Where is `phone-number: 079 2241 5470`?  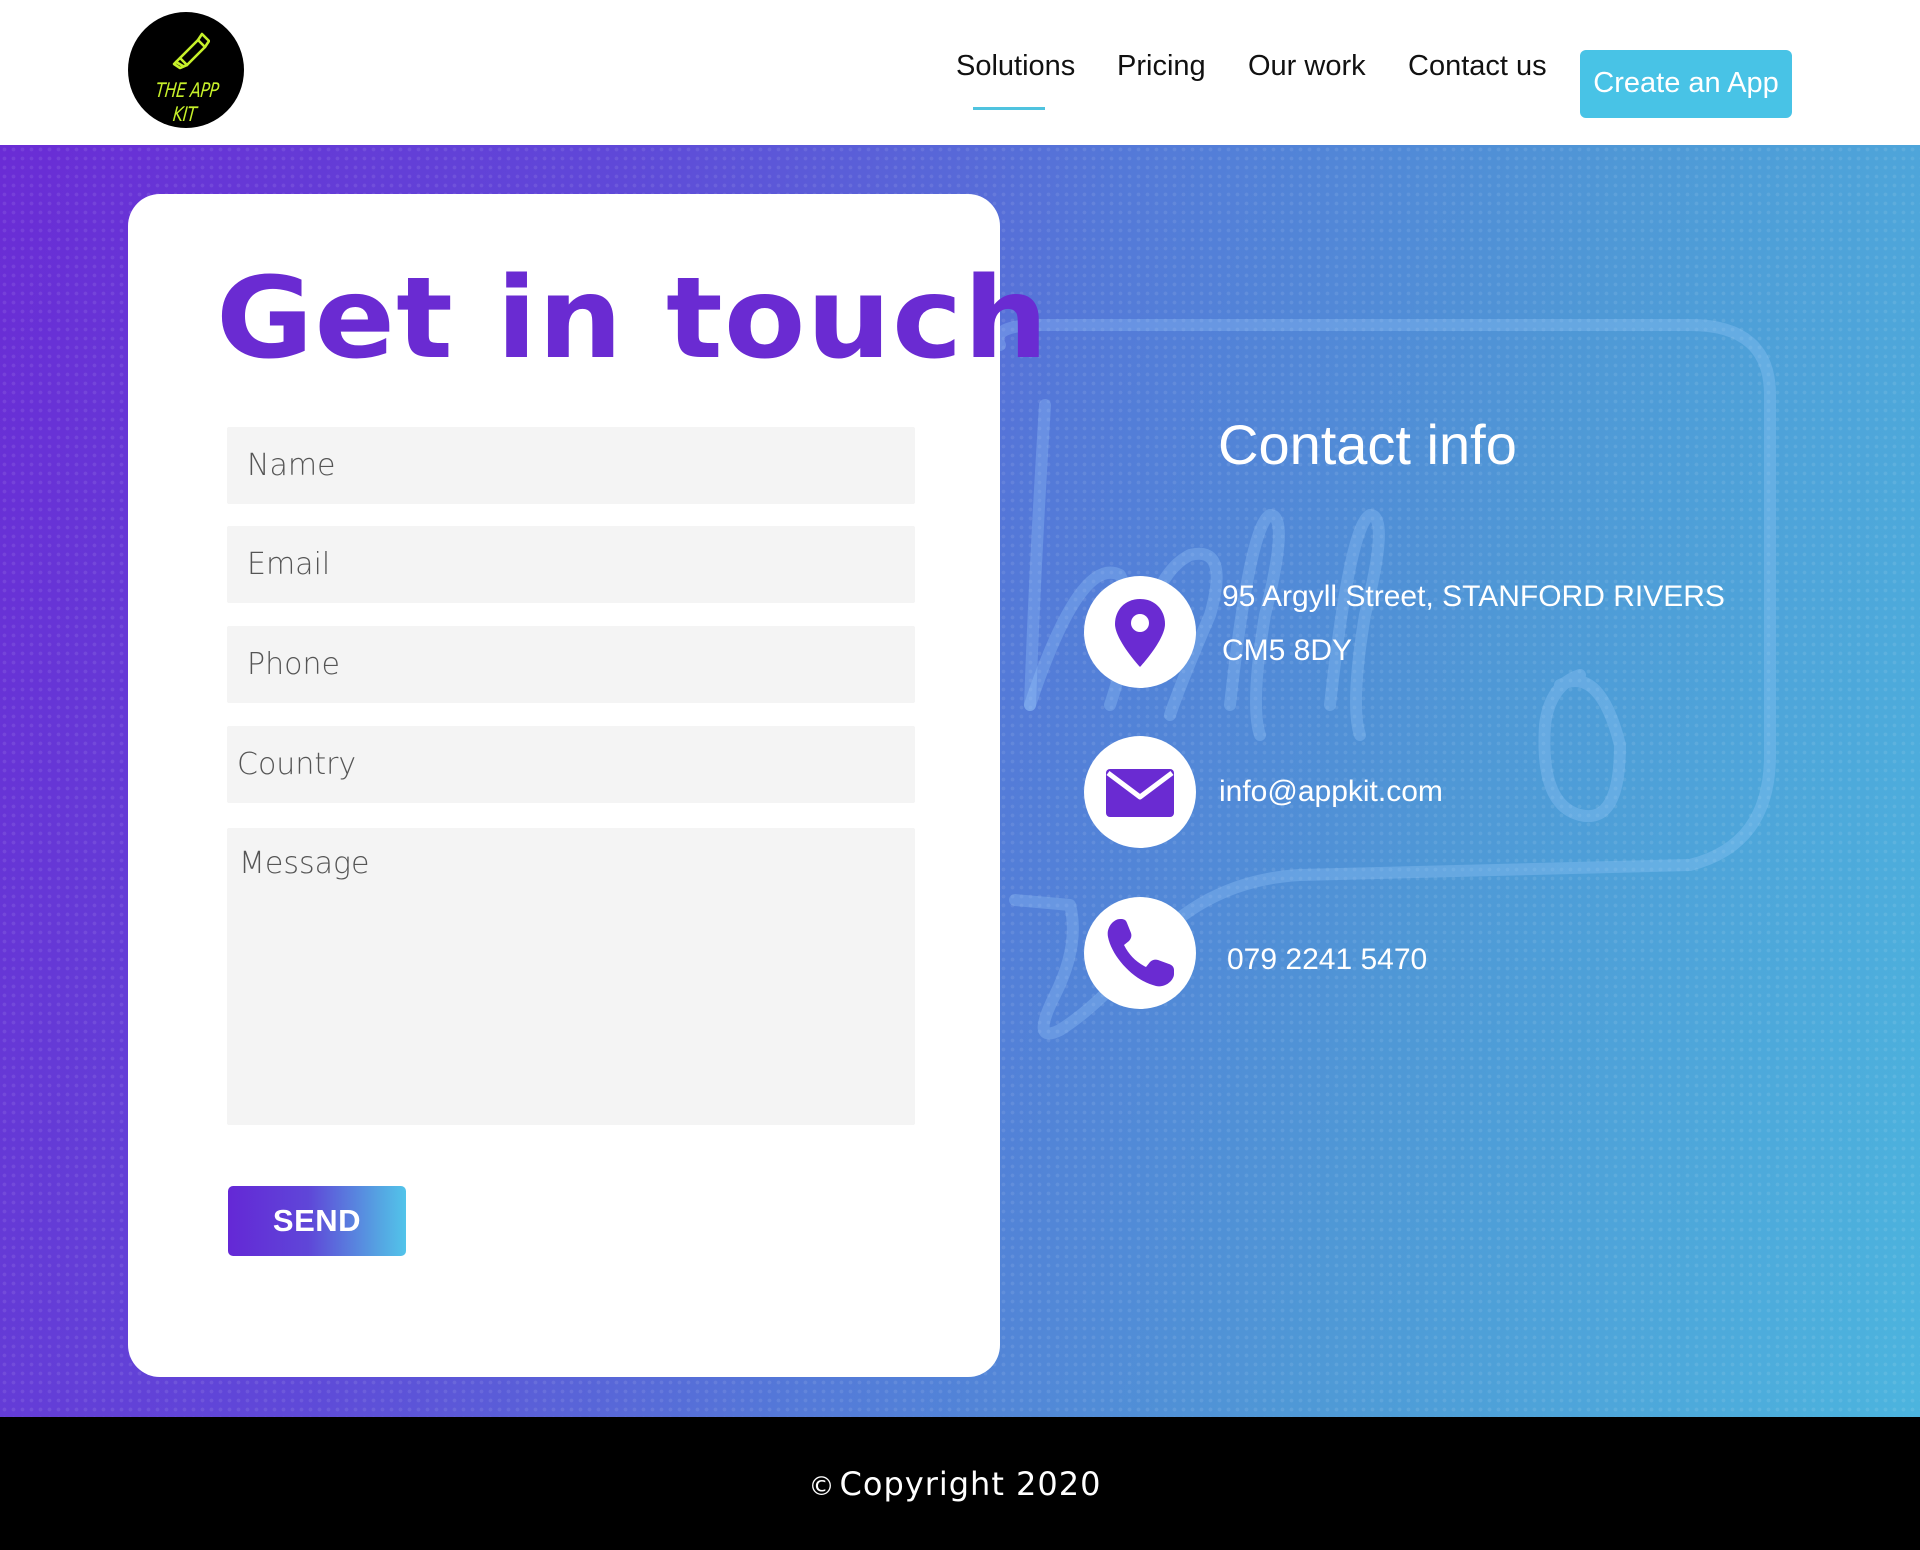 phone-number: 079 2241 5470 is located at coordinates (1327, 960).